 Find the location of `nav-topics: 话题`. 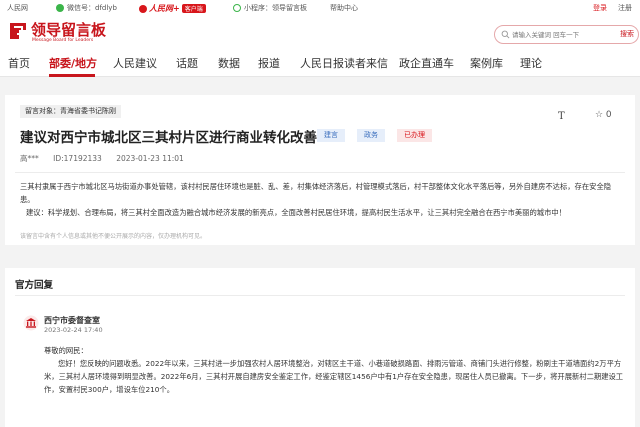

nav-topics: 话题 is located at coordinates (187, 63).